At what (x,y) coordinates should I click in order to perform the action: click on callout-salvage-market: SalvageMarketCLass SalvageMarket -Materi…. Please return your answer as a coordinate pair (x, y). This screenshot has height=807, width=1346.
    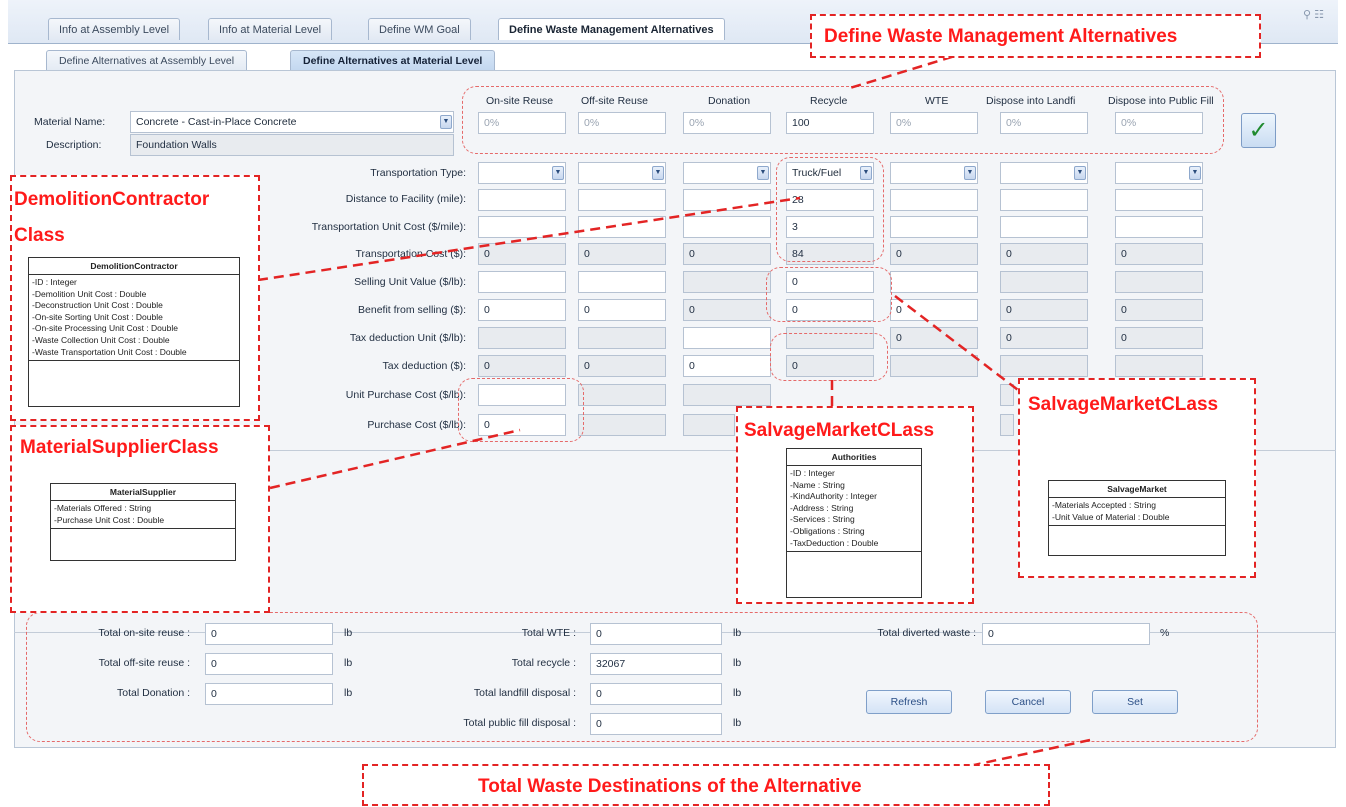
    Looking at the image, I should click on (1137, 478).